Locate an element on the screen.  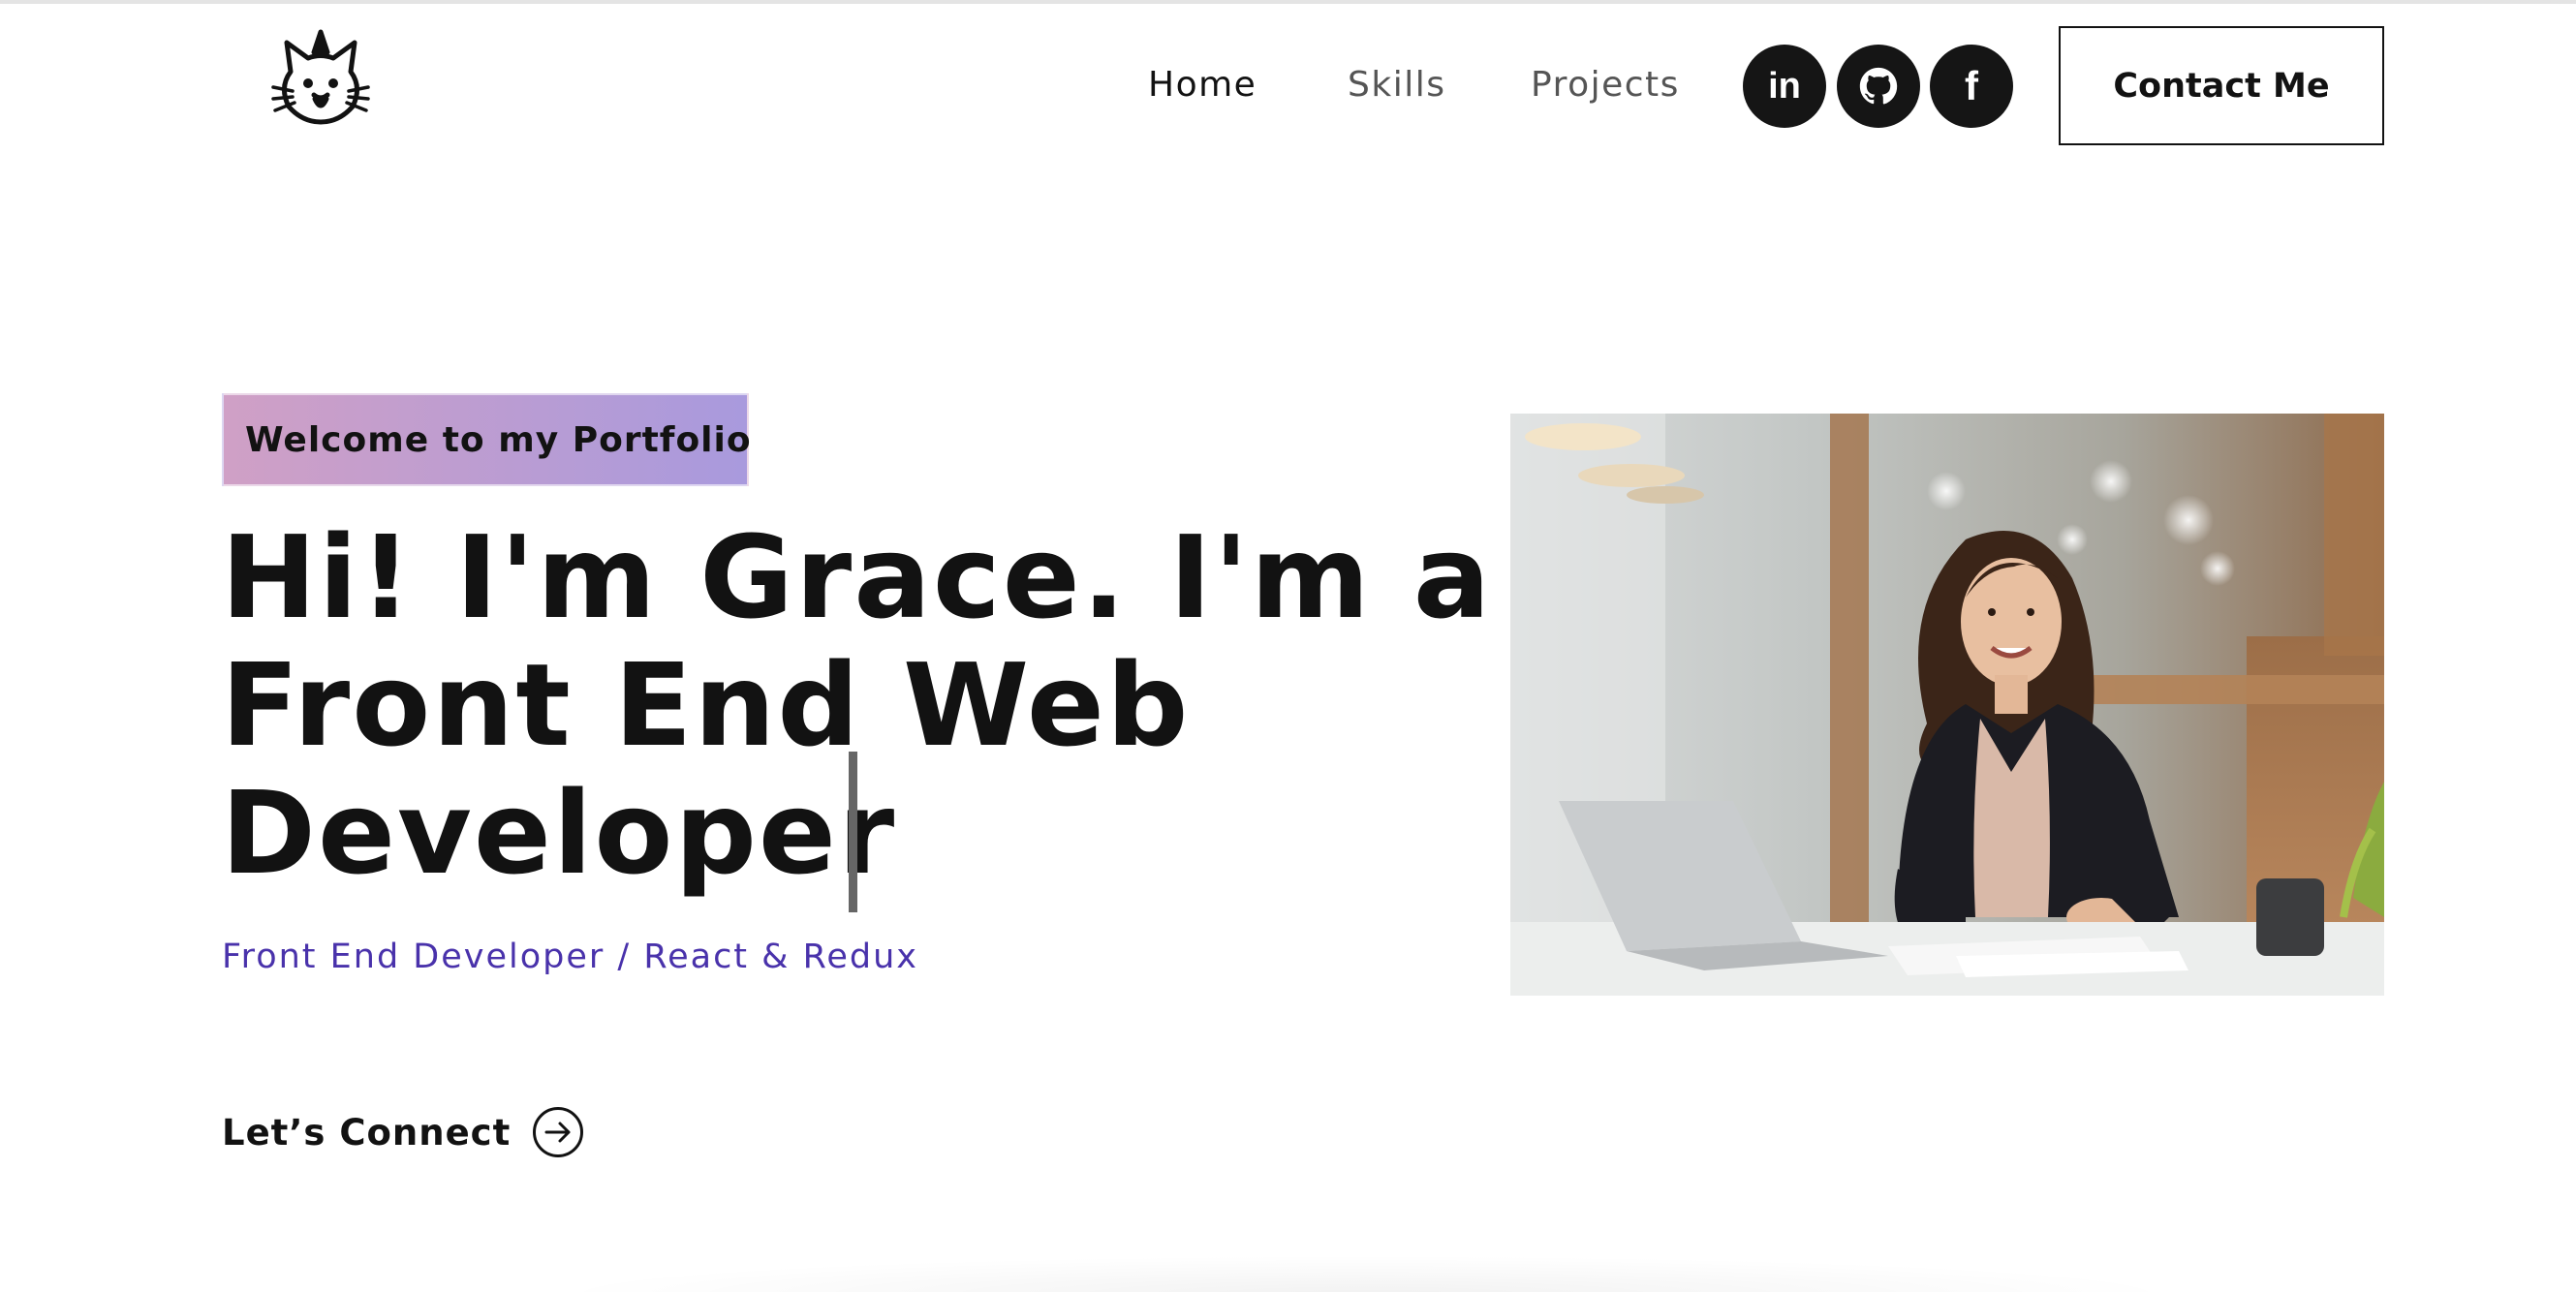
contact-me-button: Contact Me is located at coordinates (2221, 85).